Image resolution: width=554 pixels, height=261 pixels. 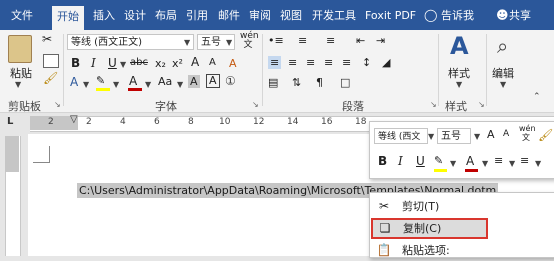 What do you see at coordinates (57, 104) in the screenshot?
I see `clipboard-launcher-icon: ↘` at bounding box center [57, 104].